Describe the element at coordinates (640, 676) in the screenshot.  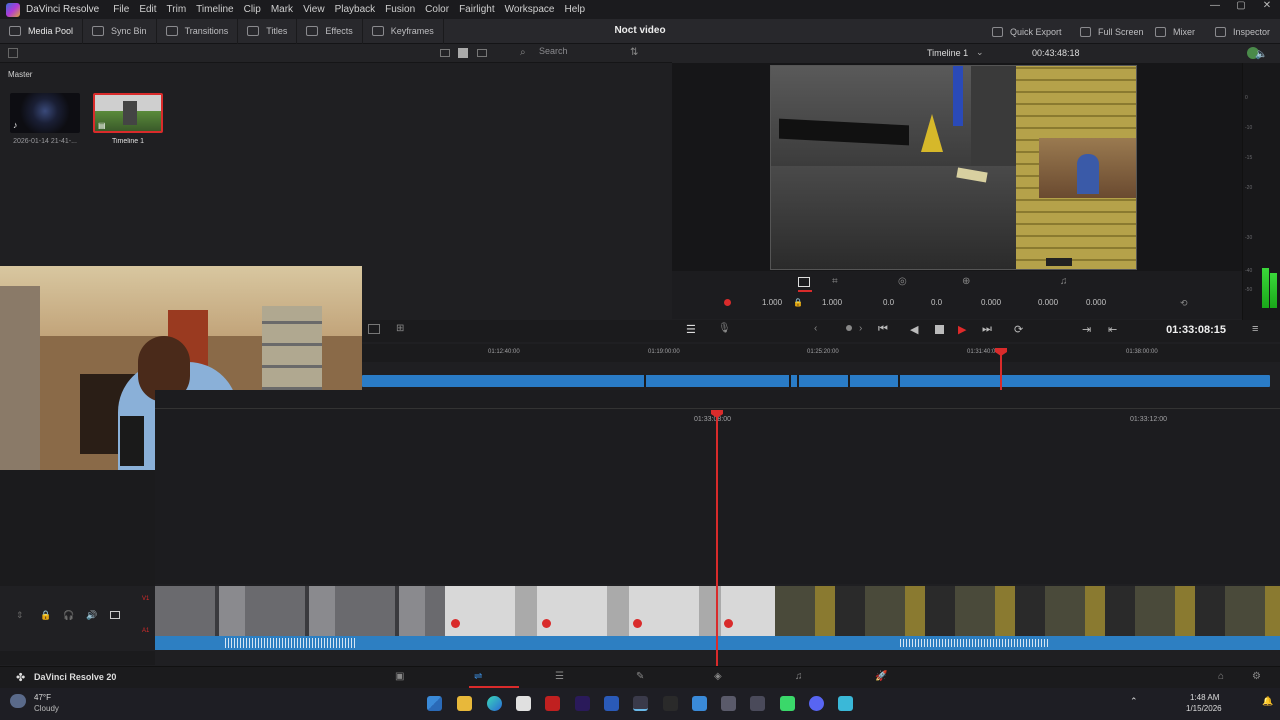
I see `fusion-page-icon: ✎` at that location.